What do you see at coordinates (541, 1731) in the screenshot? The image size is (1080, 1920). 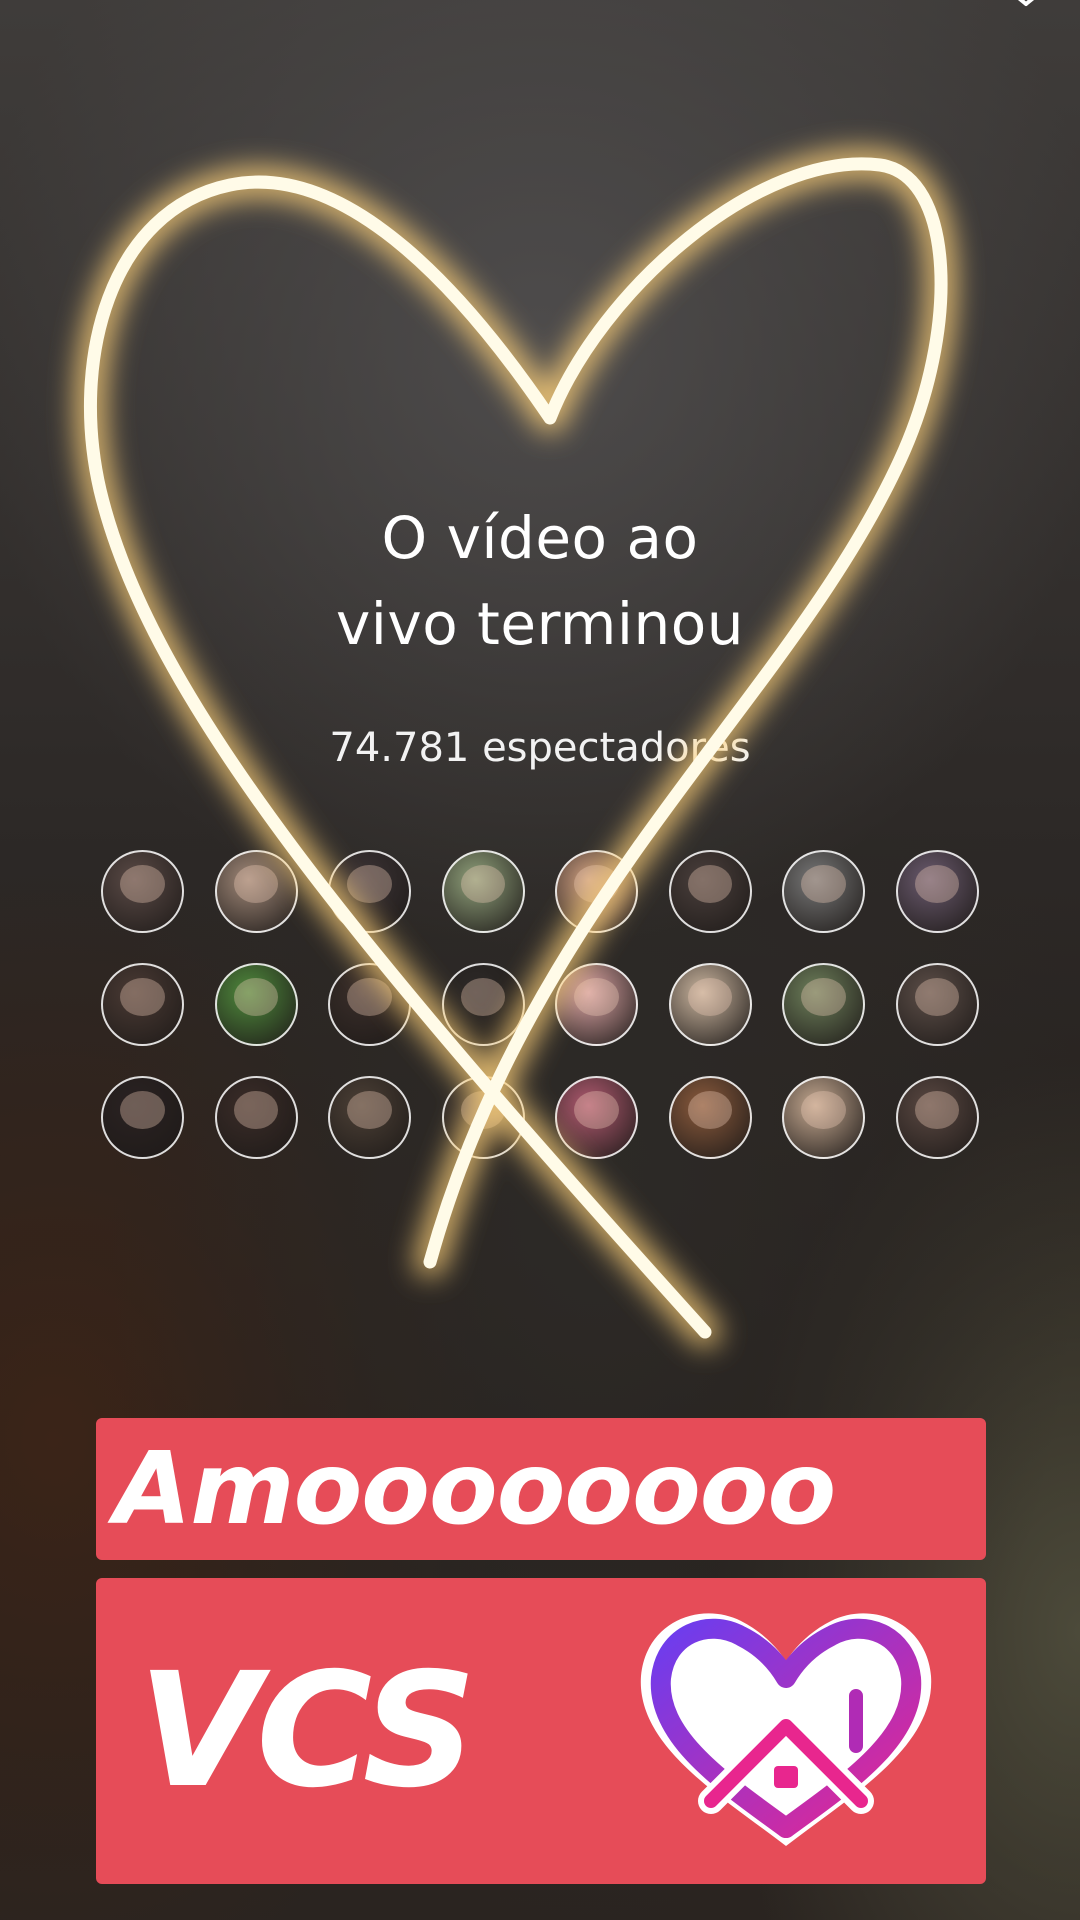 I see `caption-box-vcs: VCS` at bounding box center [541, 1731].